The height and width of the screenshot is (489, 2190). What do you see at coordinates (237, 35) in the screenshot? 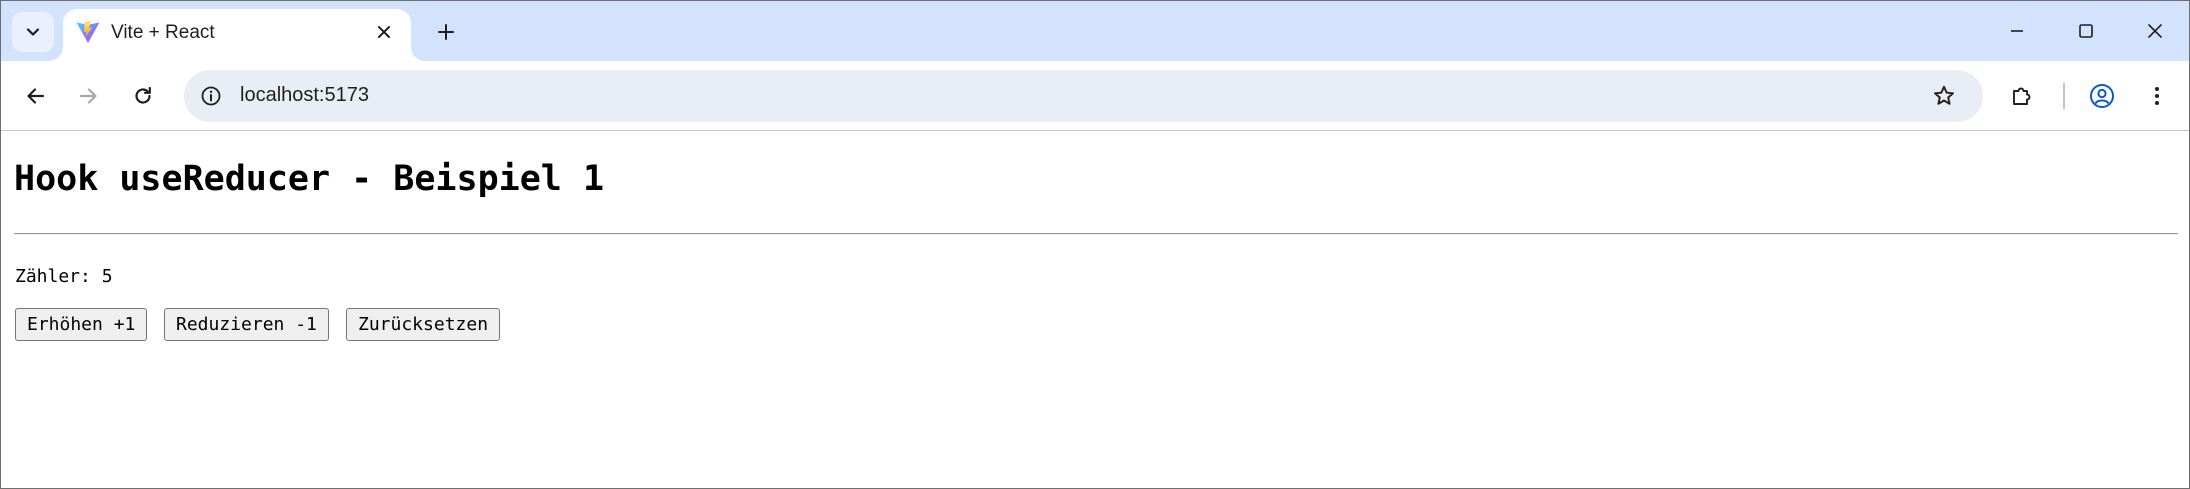
I see `active-tab: Vite + React` at bounding box center [237, 35].